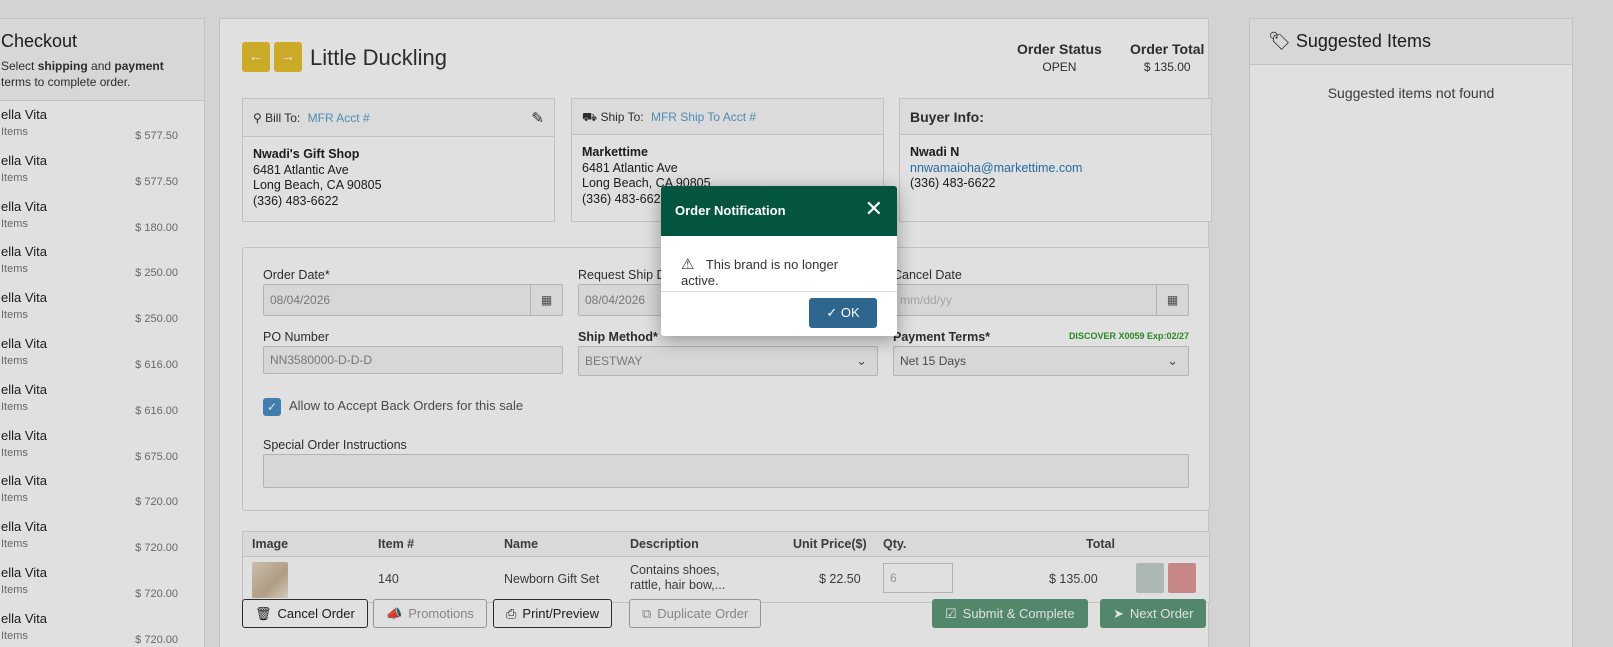 This screenshot has height=647, width=1613. What do you see at coordinates (730, 210) in the screenshot?
I see `modal-title: Order Notification` at bounding box center [730, 210].